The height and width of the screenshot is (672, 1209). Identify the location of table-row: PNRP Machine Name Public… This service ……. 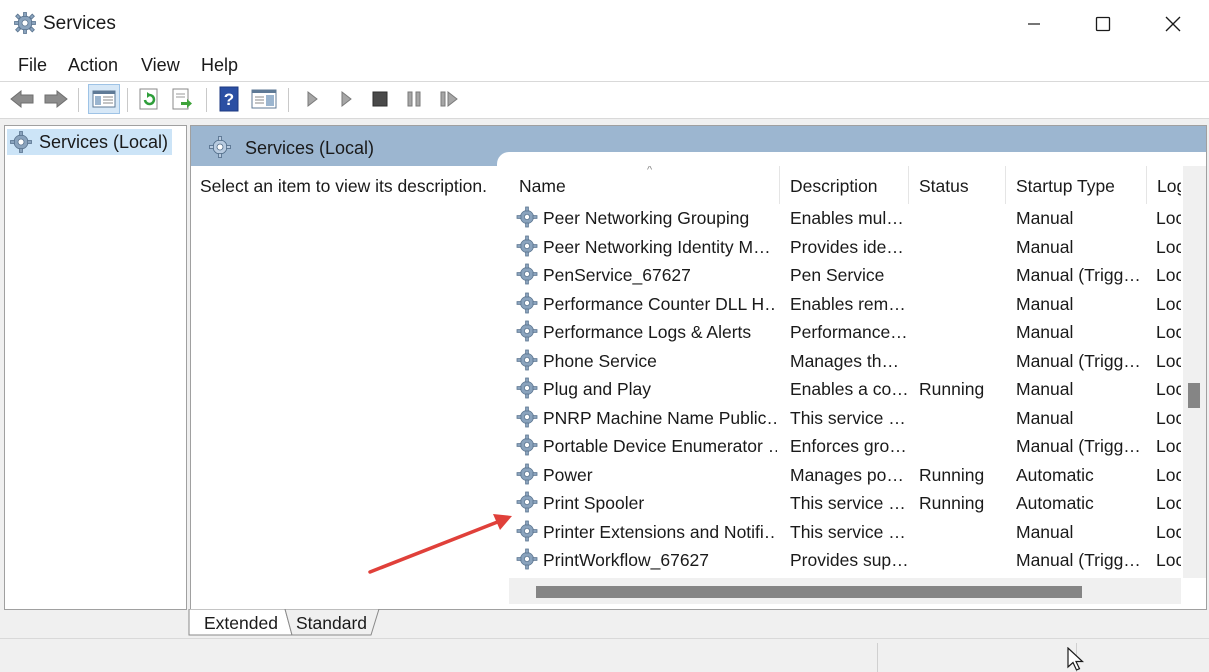
(845, 417).